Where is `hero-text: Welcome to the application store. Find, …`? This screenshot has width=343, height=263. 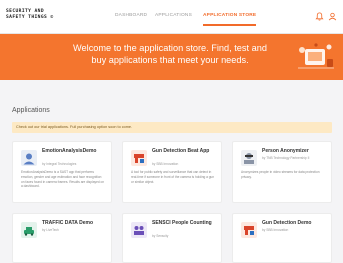 hero-text: Welcome to the application store. Find, … is located at coordinates (170, 54).